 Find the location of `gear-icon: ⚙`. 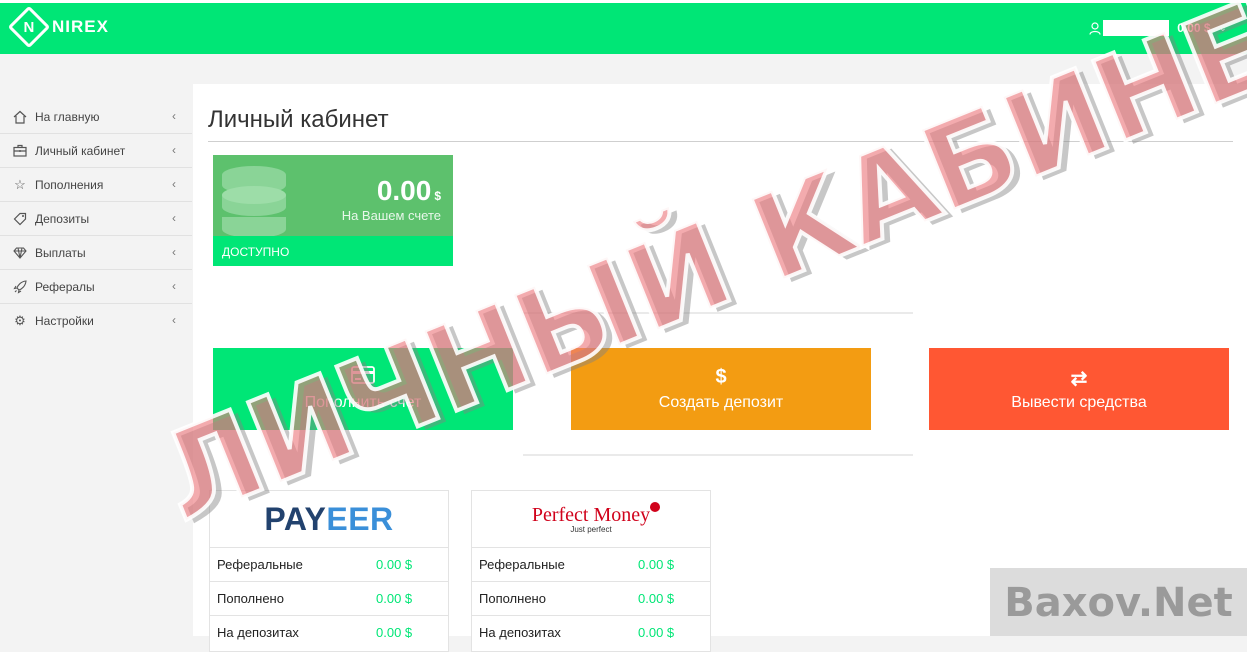

gear-icon: ⚙ is located at coordinates (20, 320).